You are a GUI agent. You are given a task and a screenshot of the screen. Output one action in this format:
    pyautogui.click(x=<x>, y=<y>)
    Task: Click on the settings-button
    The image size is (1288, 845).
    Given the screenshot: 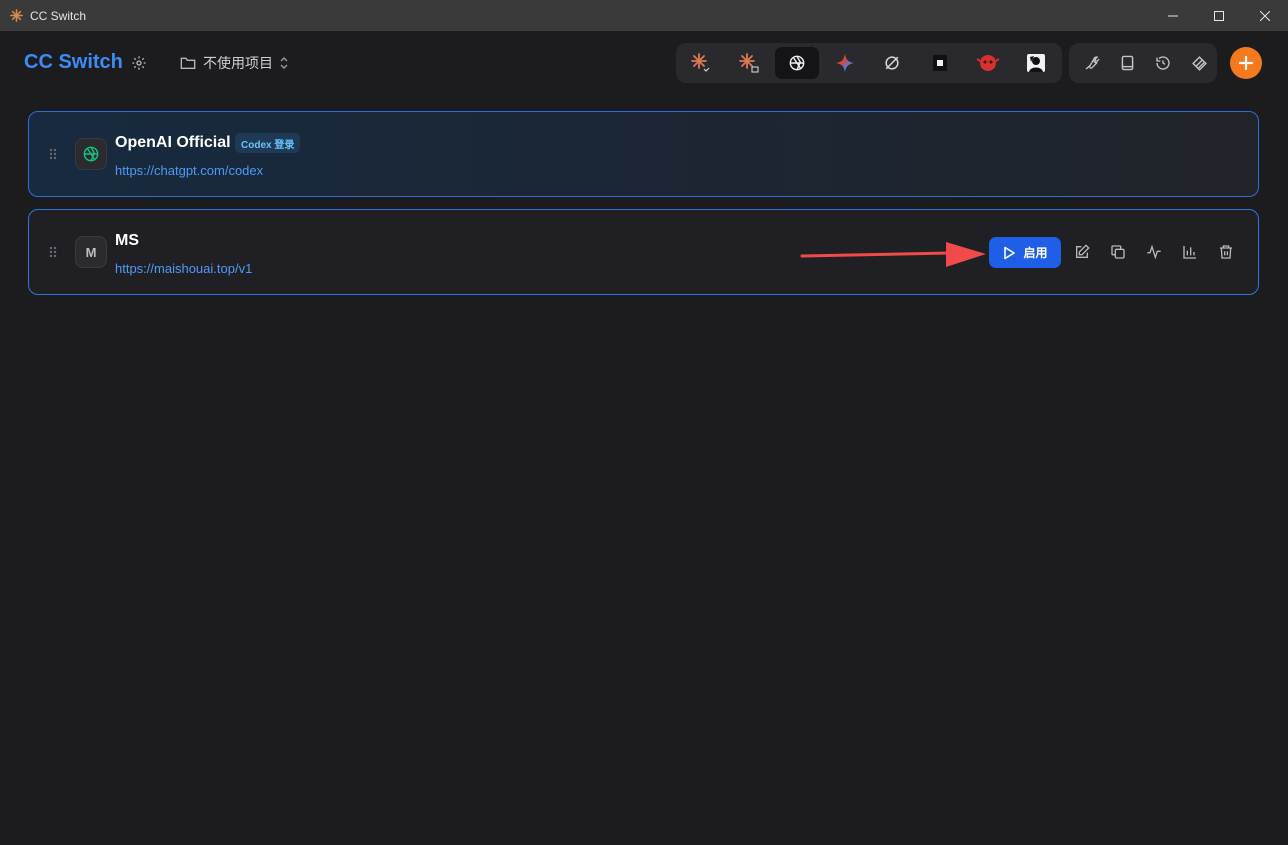 What is the action you would take?
    pyautogui.click(x=139, y=63)
    